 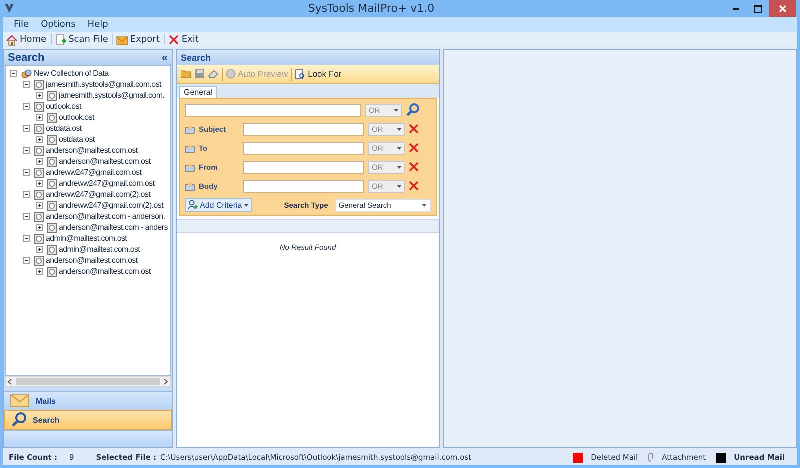 What do you see at coordinates (9, 8) in the screenshot?
I see `app-logo-icon` at bounding box center [9, 8].